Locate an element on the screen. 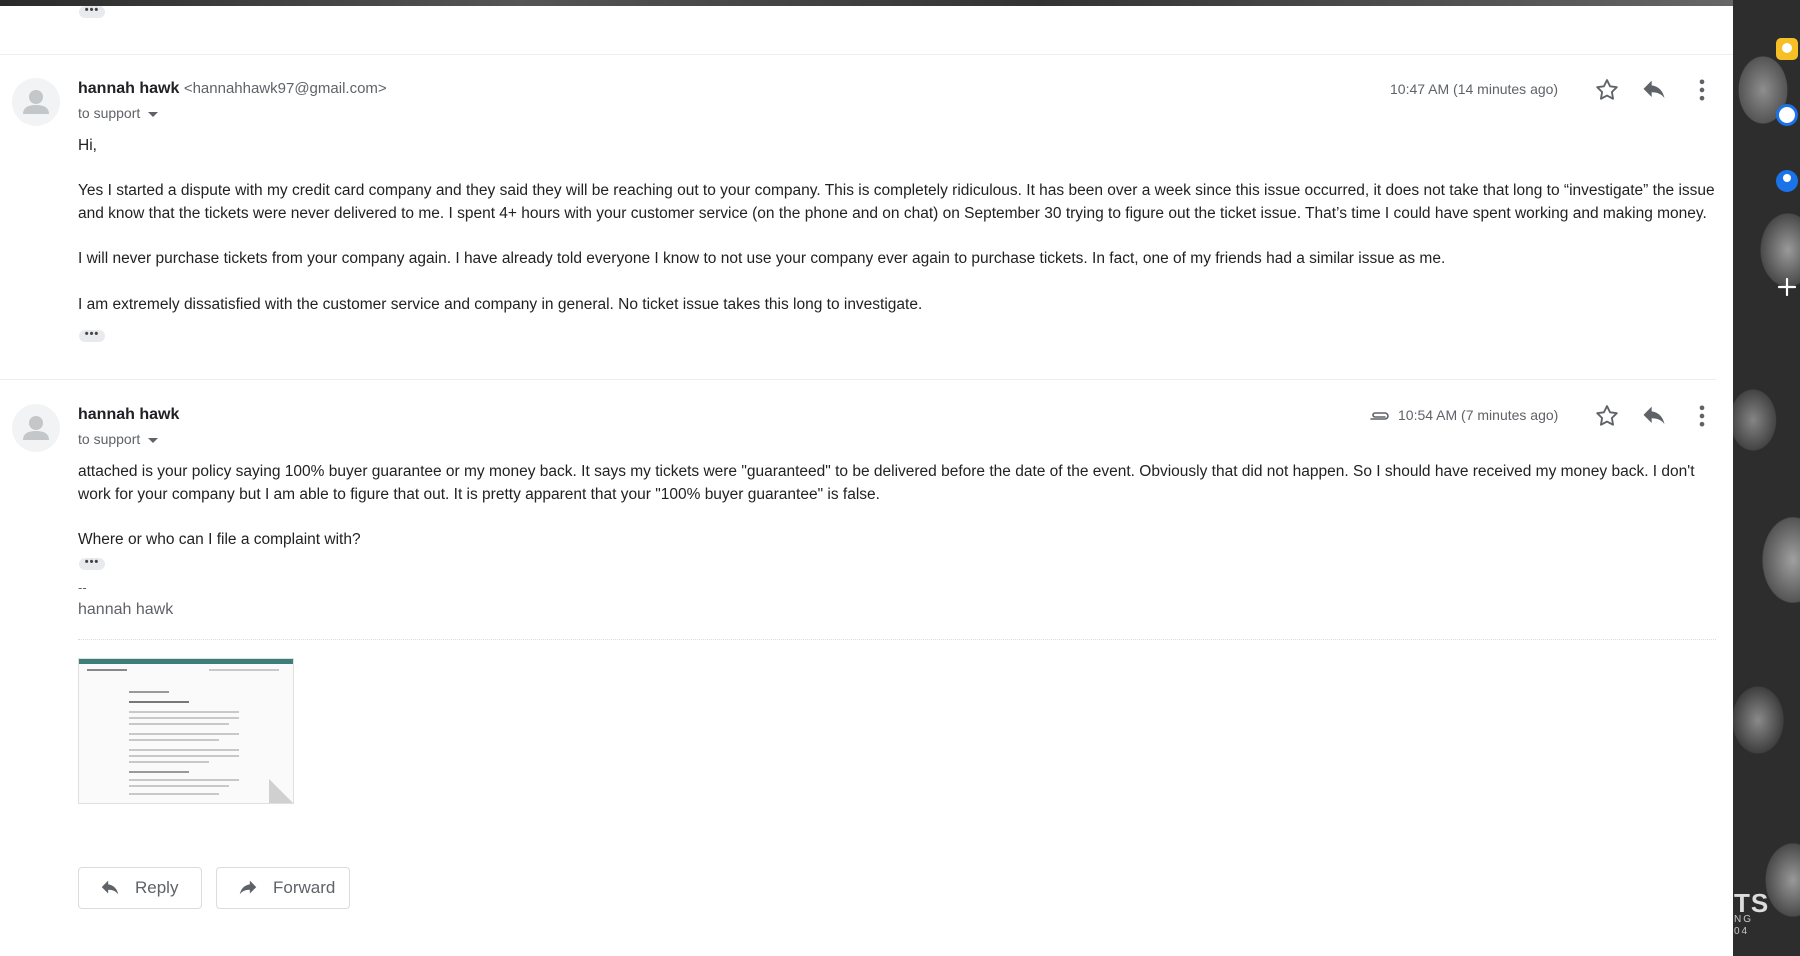 Image resolution: width=1800 pixels, height=956 pixels. forward-button: Forward is located at coordinates (283, 888).